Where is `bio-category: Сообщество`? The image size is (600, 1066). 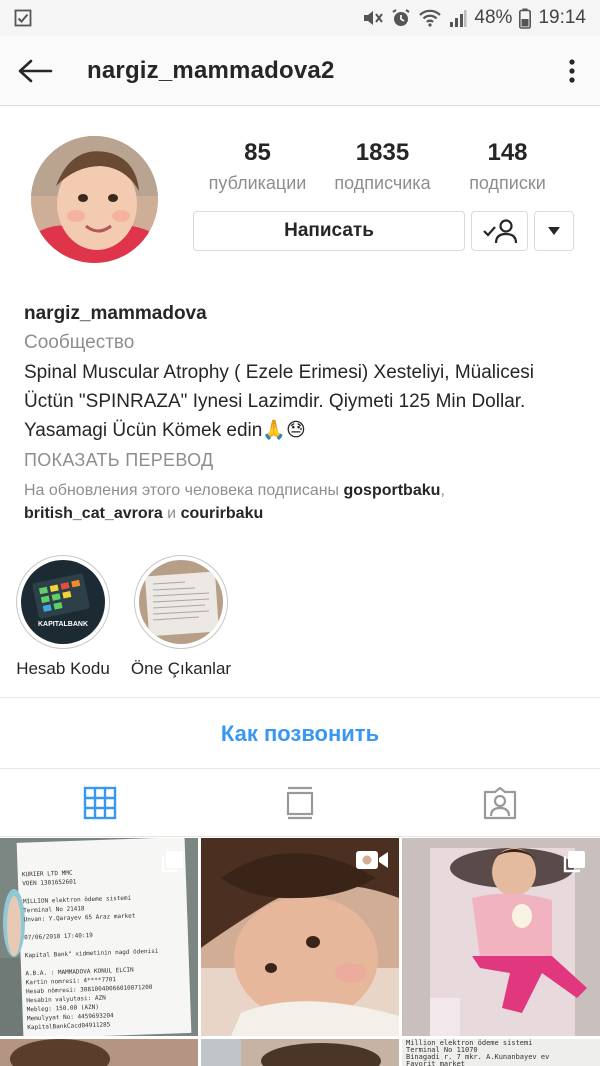 bio-category: Сообщество is located at coordinates (79, 342).